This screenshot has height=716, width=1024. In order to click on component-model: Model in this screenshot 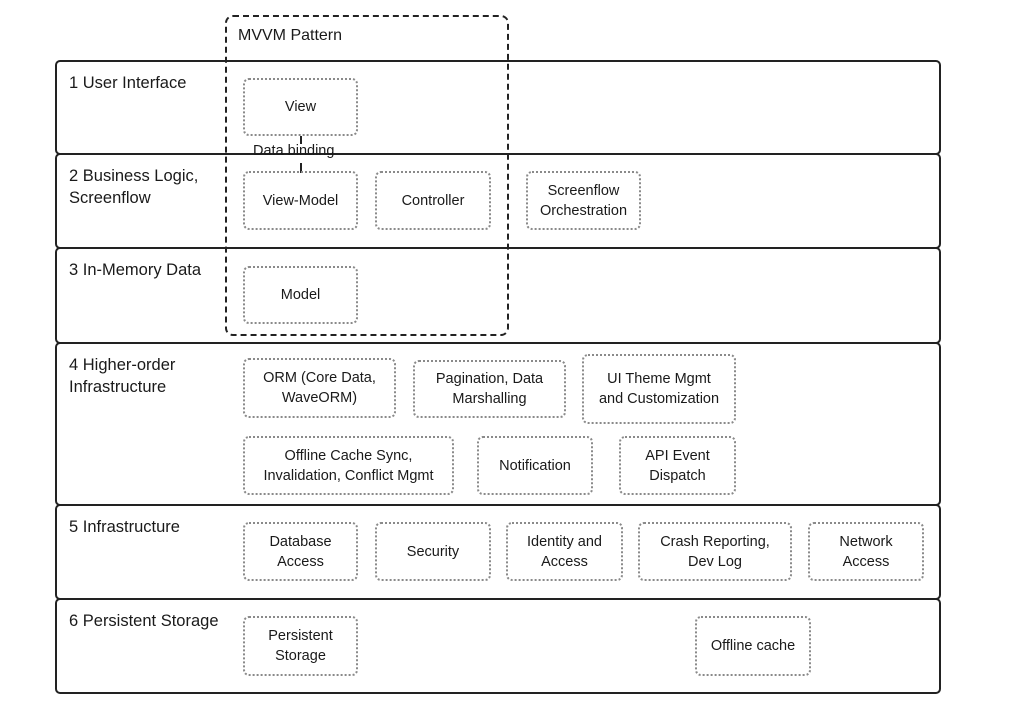, I will do `click(300, 295)`.